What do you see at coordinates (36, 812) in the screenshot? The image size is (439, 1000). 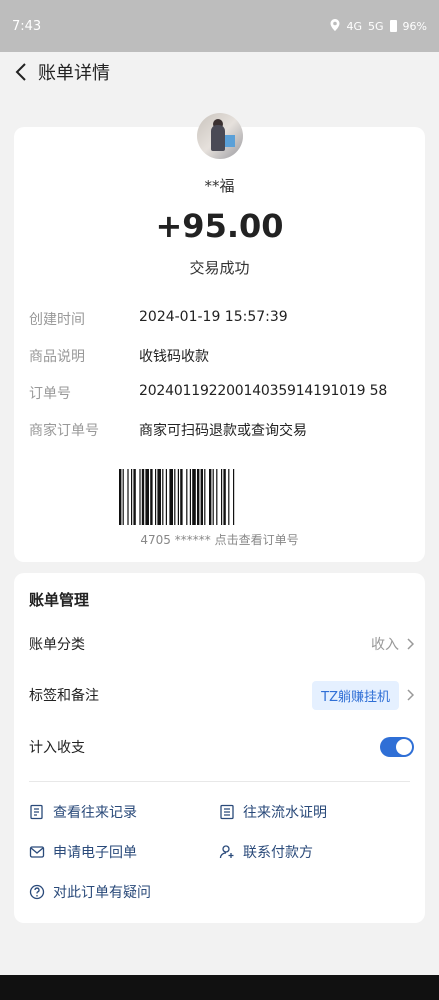 I see `receipt-icon` at bounding box center [36, 812].